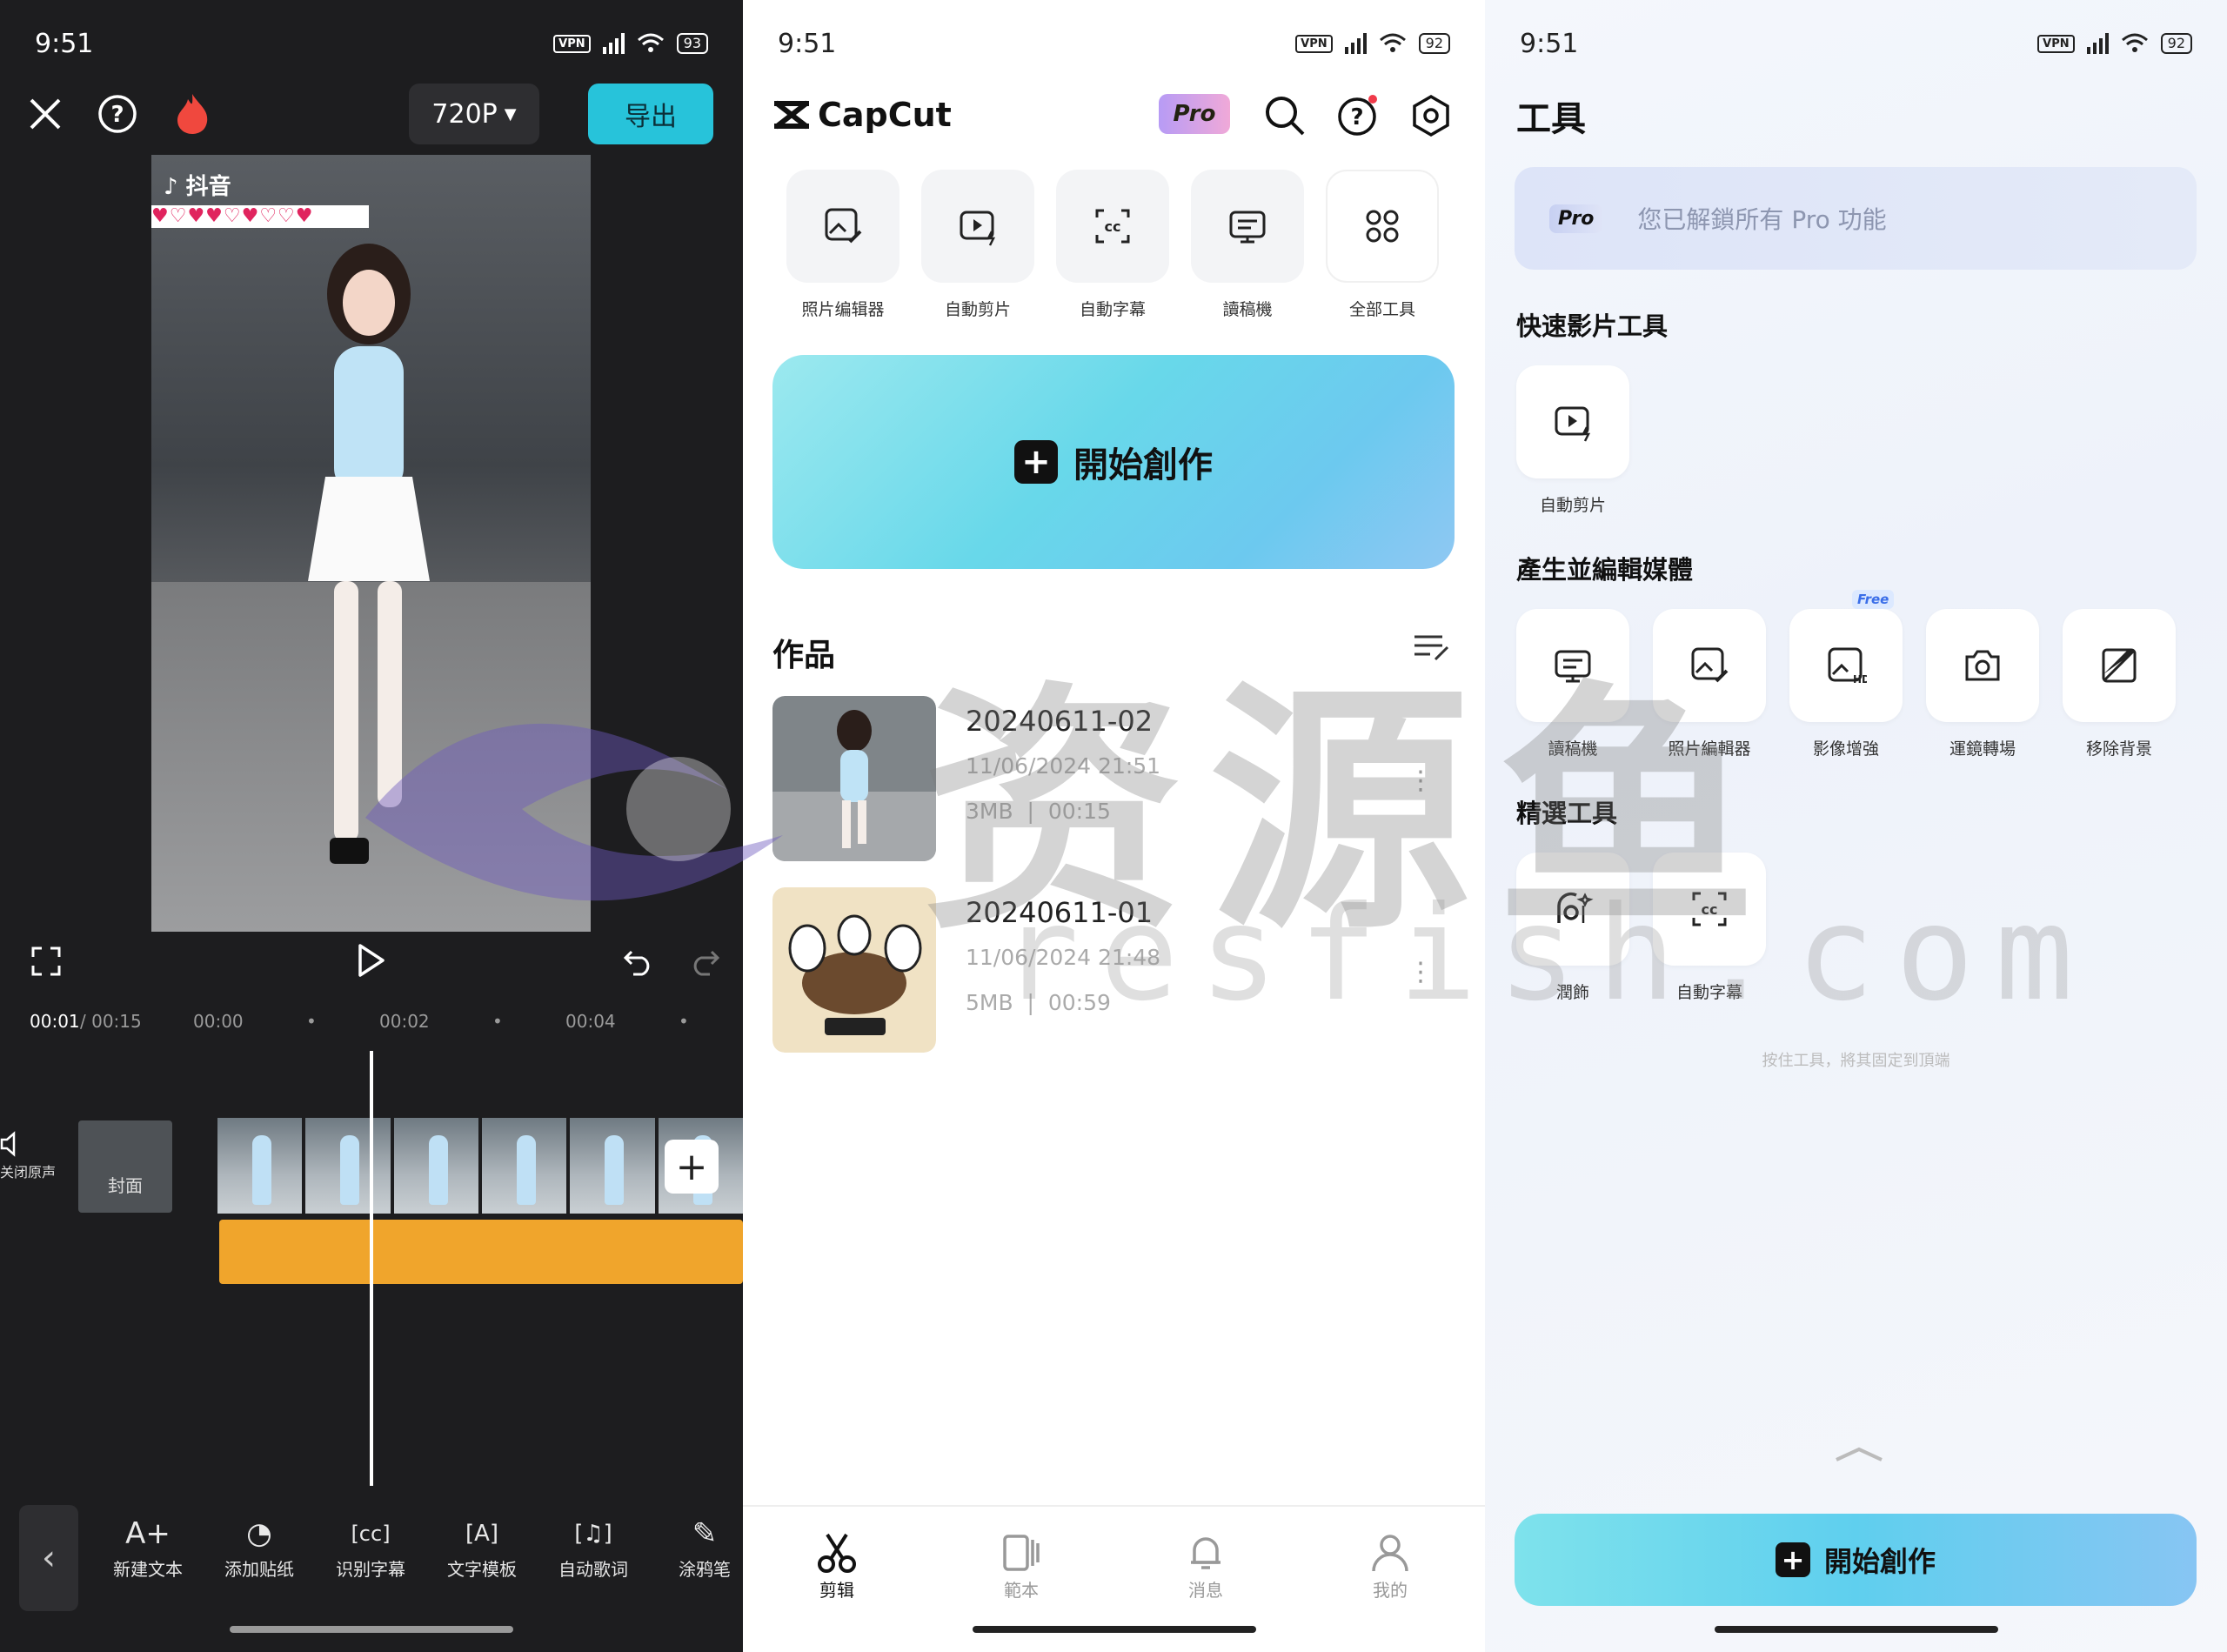  What do you see at coordinates (370, 1569) in the screenshot?
I see `tool-label: 识别字幕` at bounding box center [370, 1569].